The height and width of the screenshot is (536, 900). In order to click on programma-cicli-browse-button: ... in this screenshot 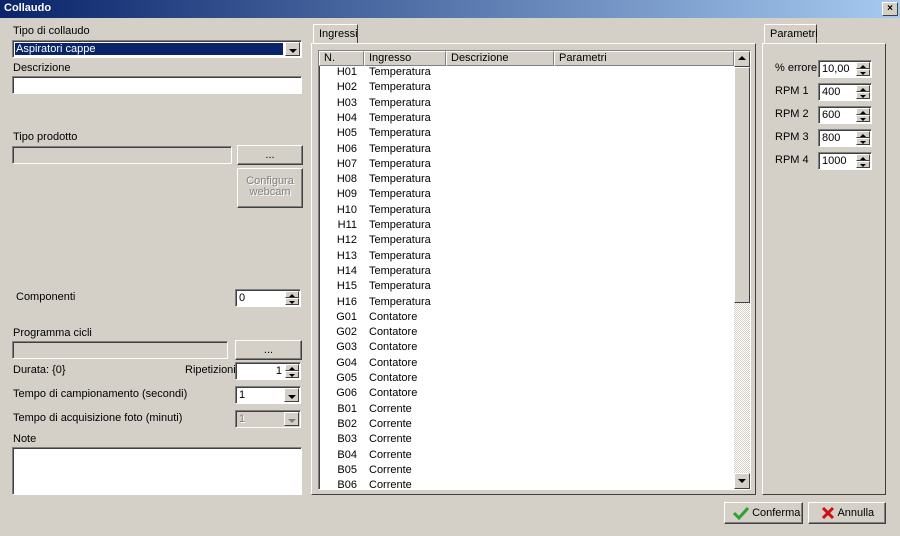, I will do `click(268, 350)`.